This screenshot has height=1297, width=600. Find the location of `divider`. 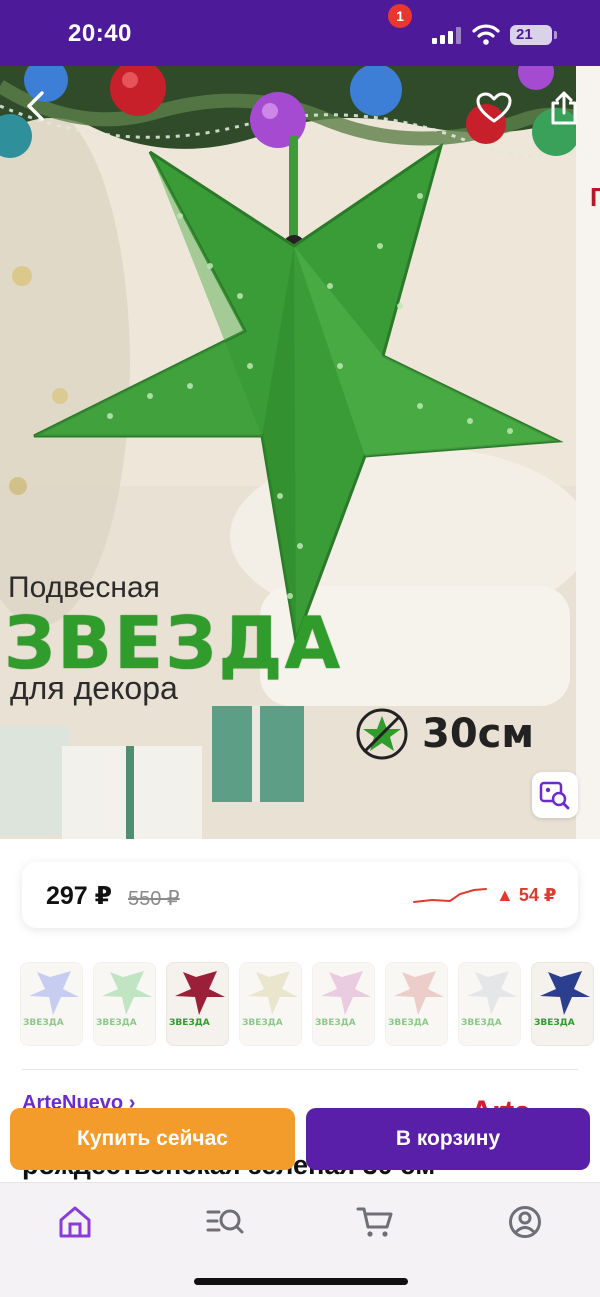

divider is located at coordinates (300, 1069).